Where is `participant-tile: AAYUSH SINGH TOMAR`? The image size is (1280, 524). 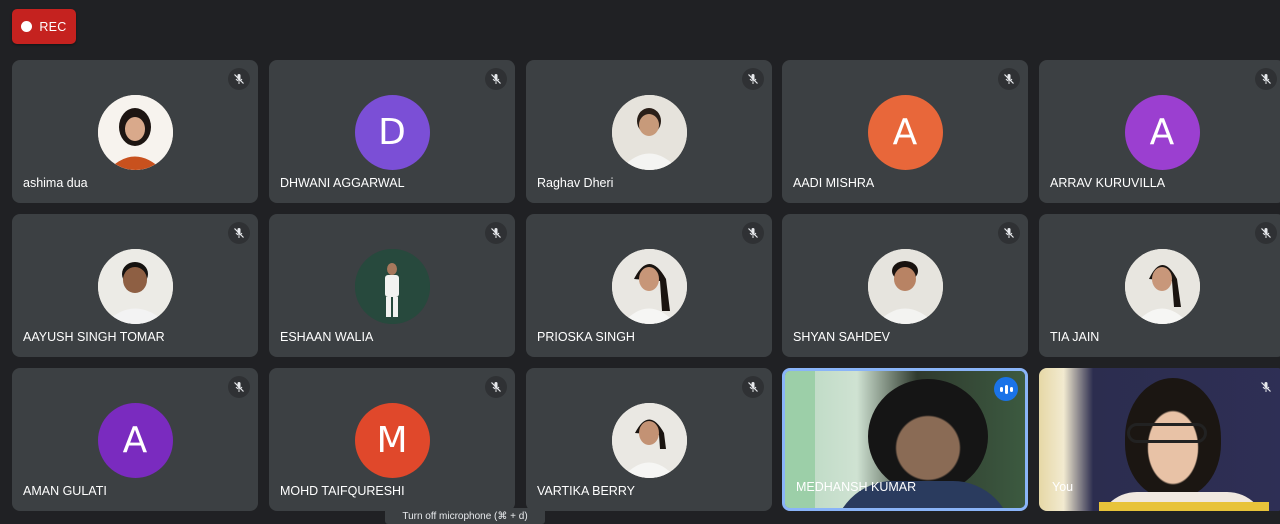 participant-tile: AAYUSH SINGH TOMAR is located at coordinates (135, 285).